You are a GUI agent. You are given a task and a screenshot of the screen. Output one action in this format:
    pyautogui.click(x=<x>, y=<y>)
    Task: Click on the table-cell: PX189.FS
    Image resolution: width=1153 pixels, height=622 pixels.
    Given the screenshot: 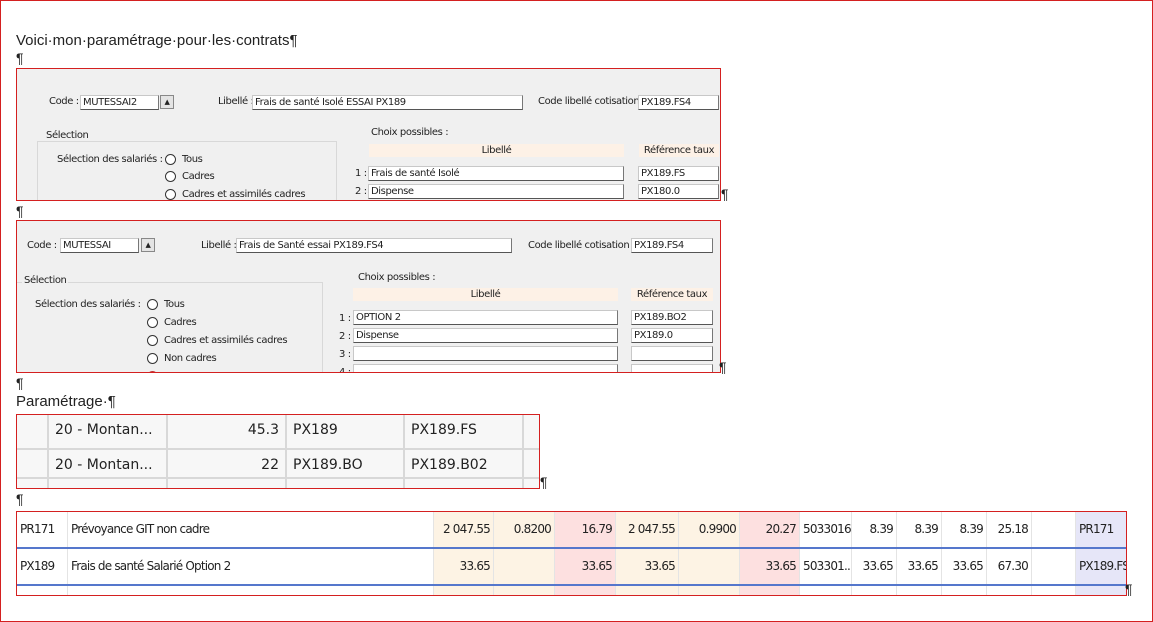 What is the action you would take?
    pyautogui.click(x=464, y=432)
    